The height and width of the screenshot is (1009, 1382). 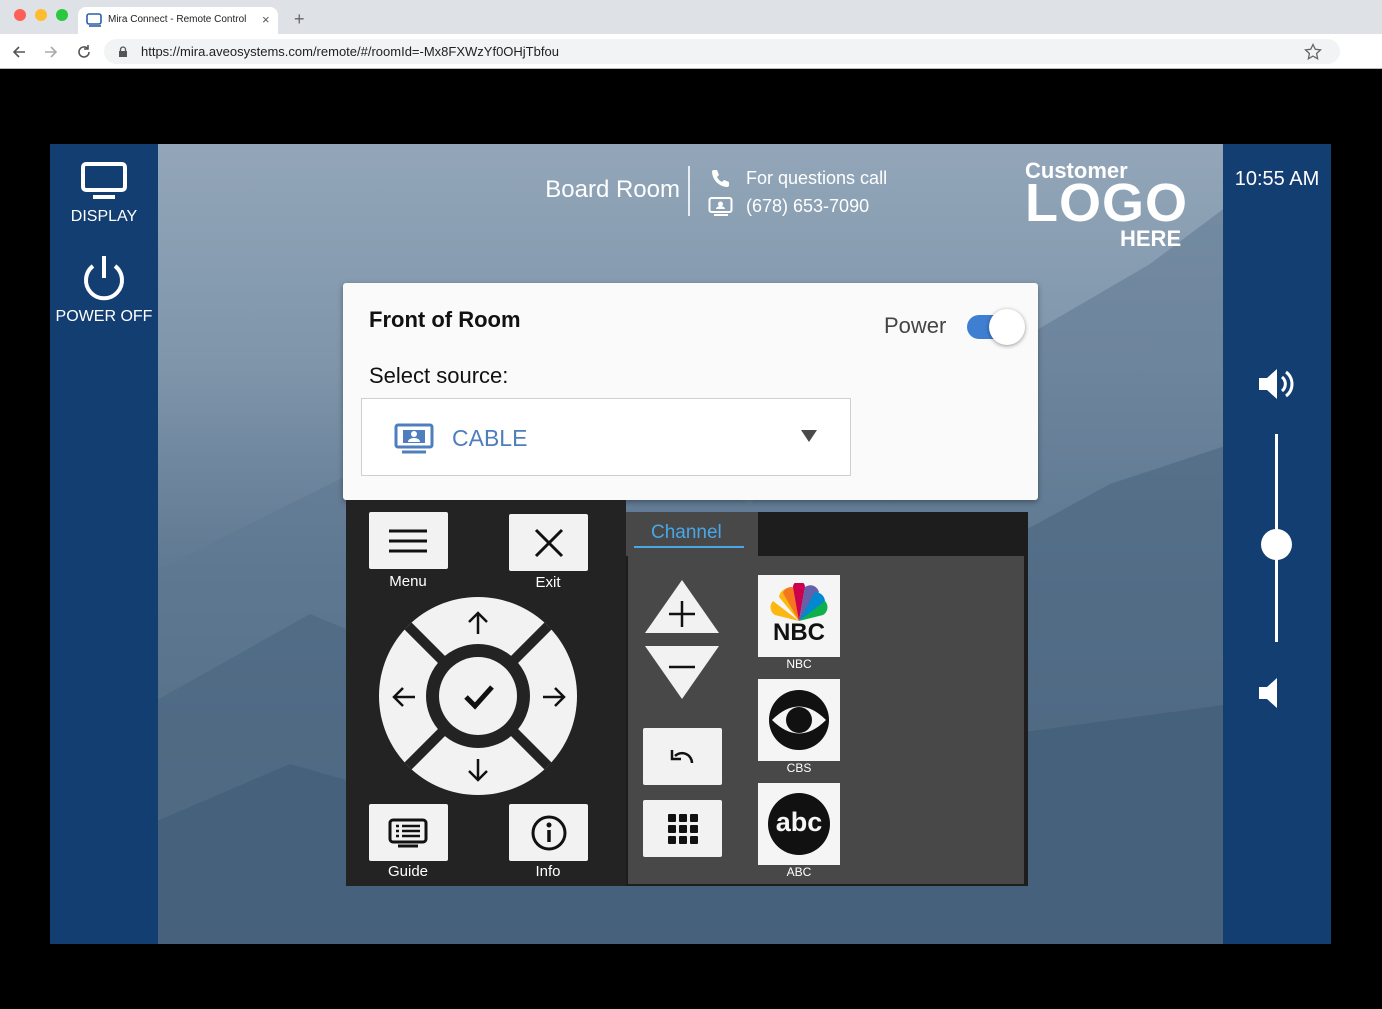 What do you see at coordinates (299, 19) in the screenshot?
I see `new-tab-icon: +` at bounding box center [299, 19].